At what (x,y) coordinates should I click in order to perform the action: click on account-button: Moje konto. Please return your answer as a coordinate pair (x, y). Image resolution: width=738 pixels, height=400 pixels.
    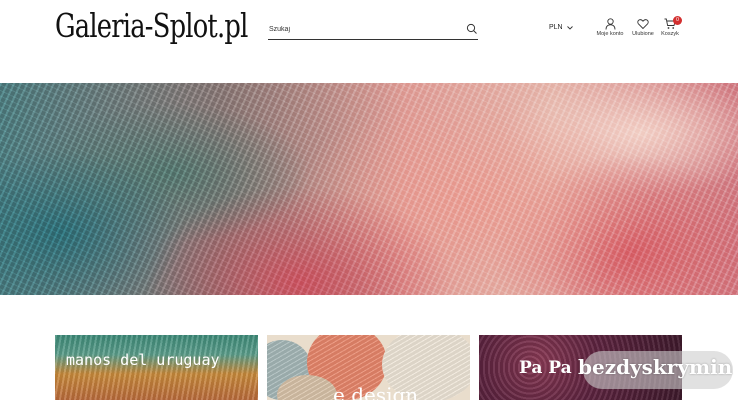
    Looking at the image, I should click on (610, 27).